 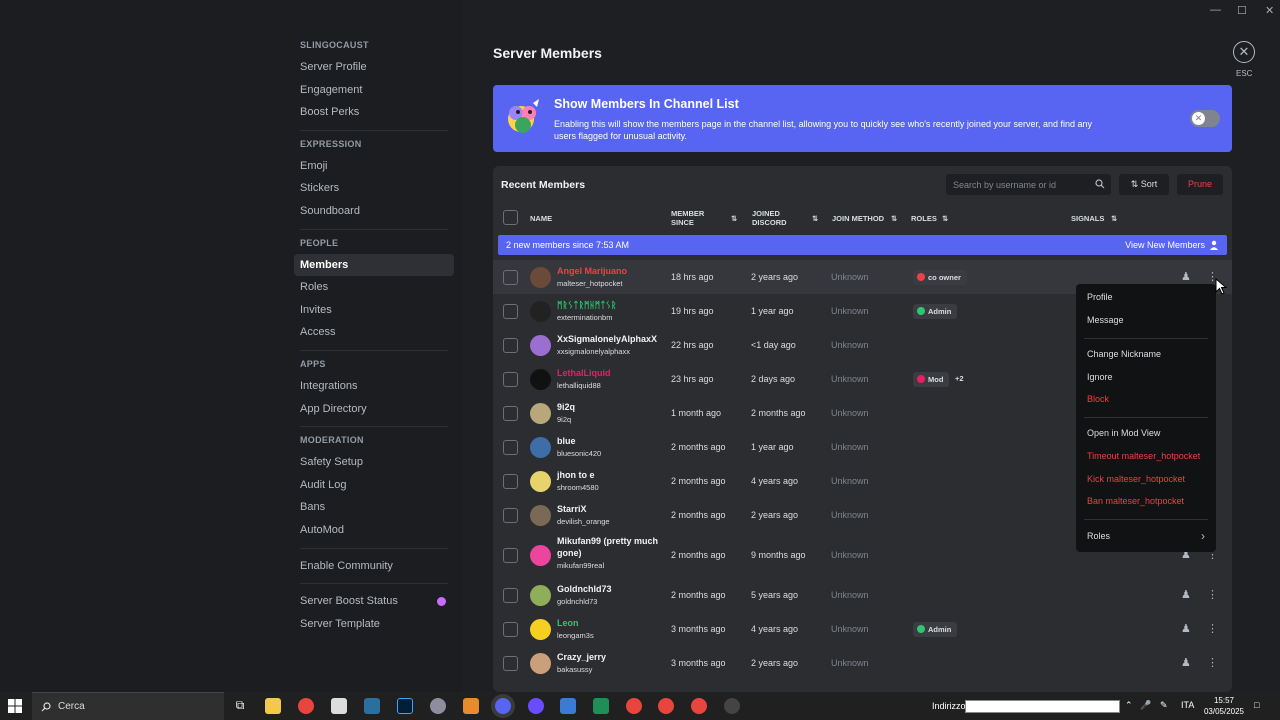 I want to click on vegas-icon, so click(x=372, y=706).